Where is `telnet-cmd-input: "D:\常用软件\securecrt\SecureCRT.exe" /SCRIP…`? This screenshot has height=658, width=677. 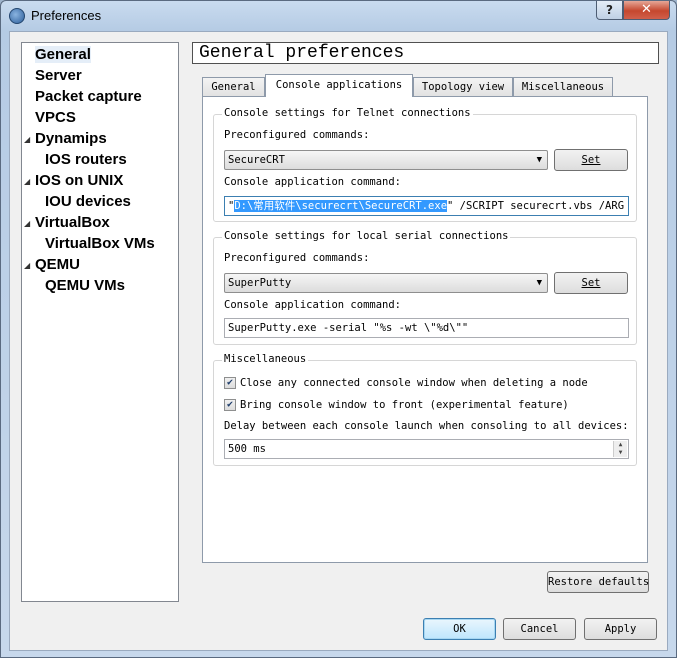 telnet-cmd-input: "D:\常用软件\securecrt\SecureCRT.exe" /SCRIP… is located at coordinates (426, 206).